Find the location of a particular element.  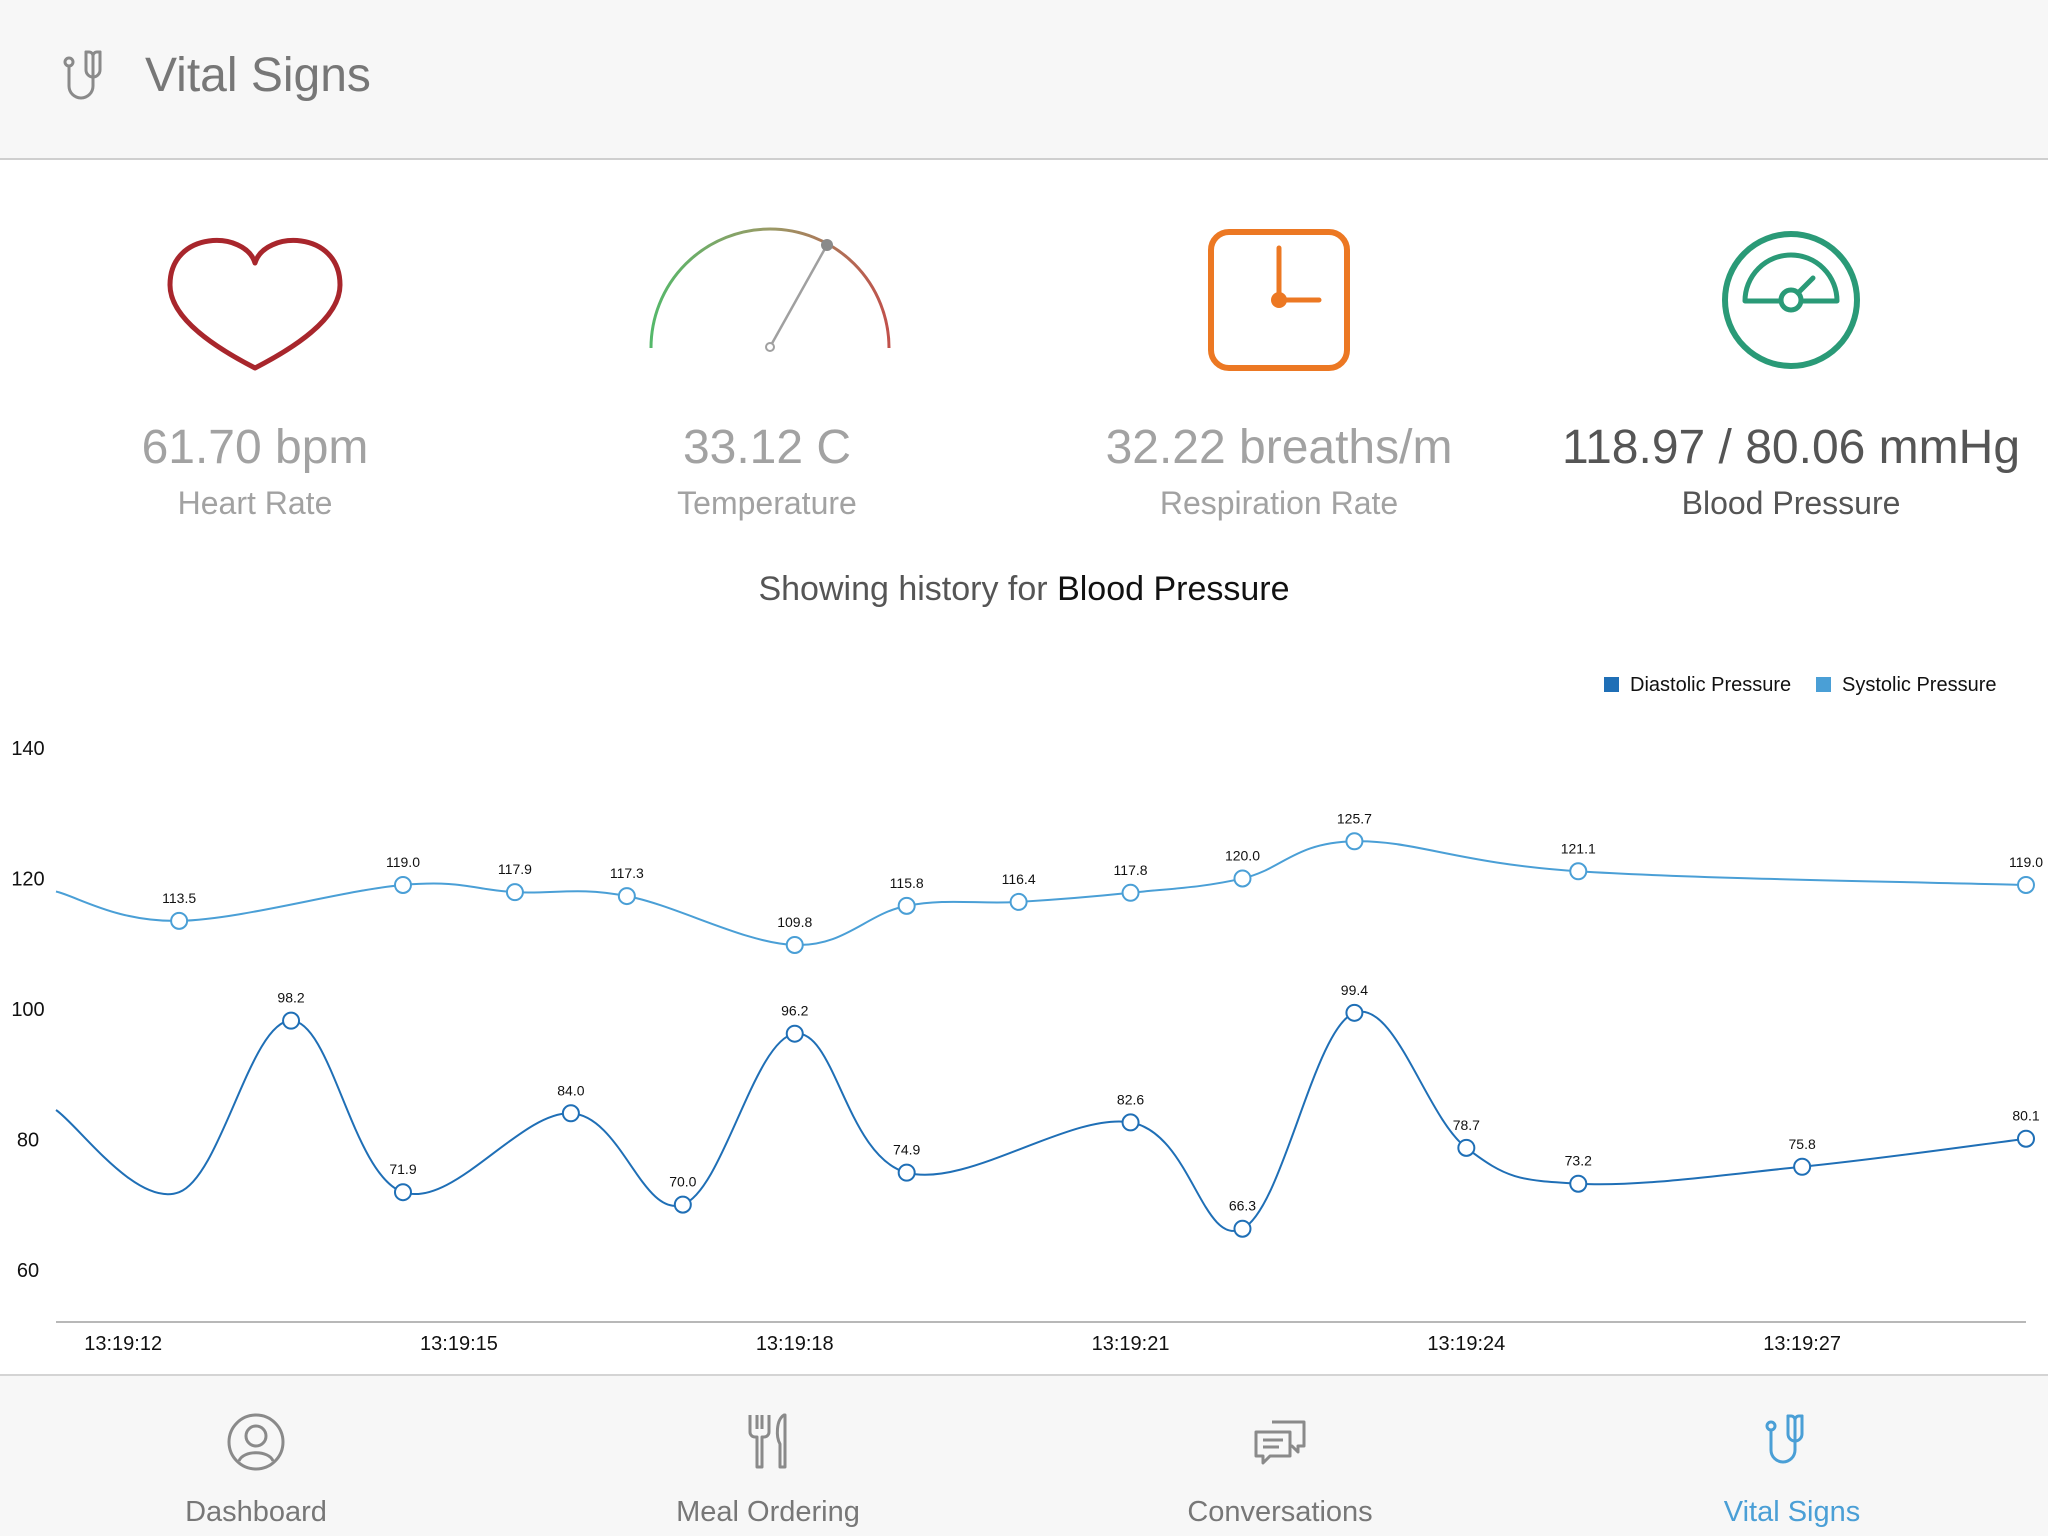

top-bar: Vital Signs is located at coordinates (1024, 80).